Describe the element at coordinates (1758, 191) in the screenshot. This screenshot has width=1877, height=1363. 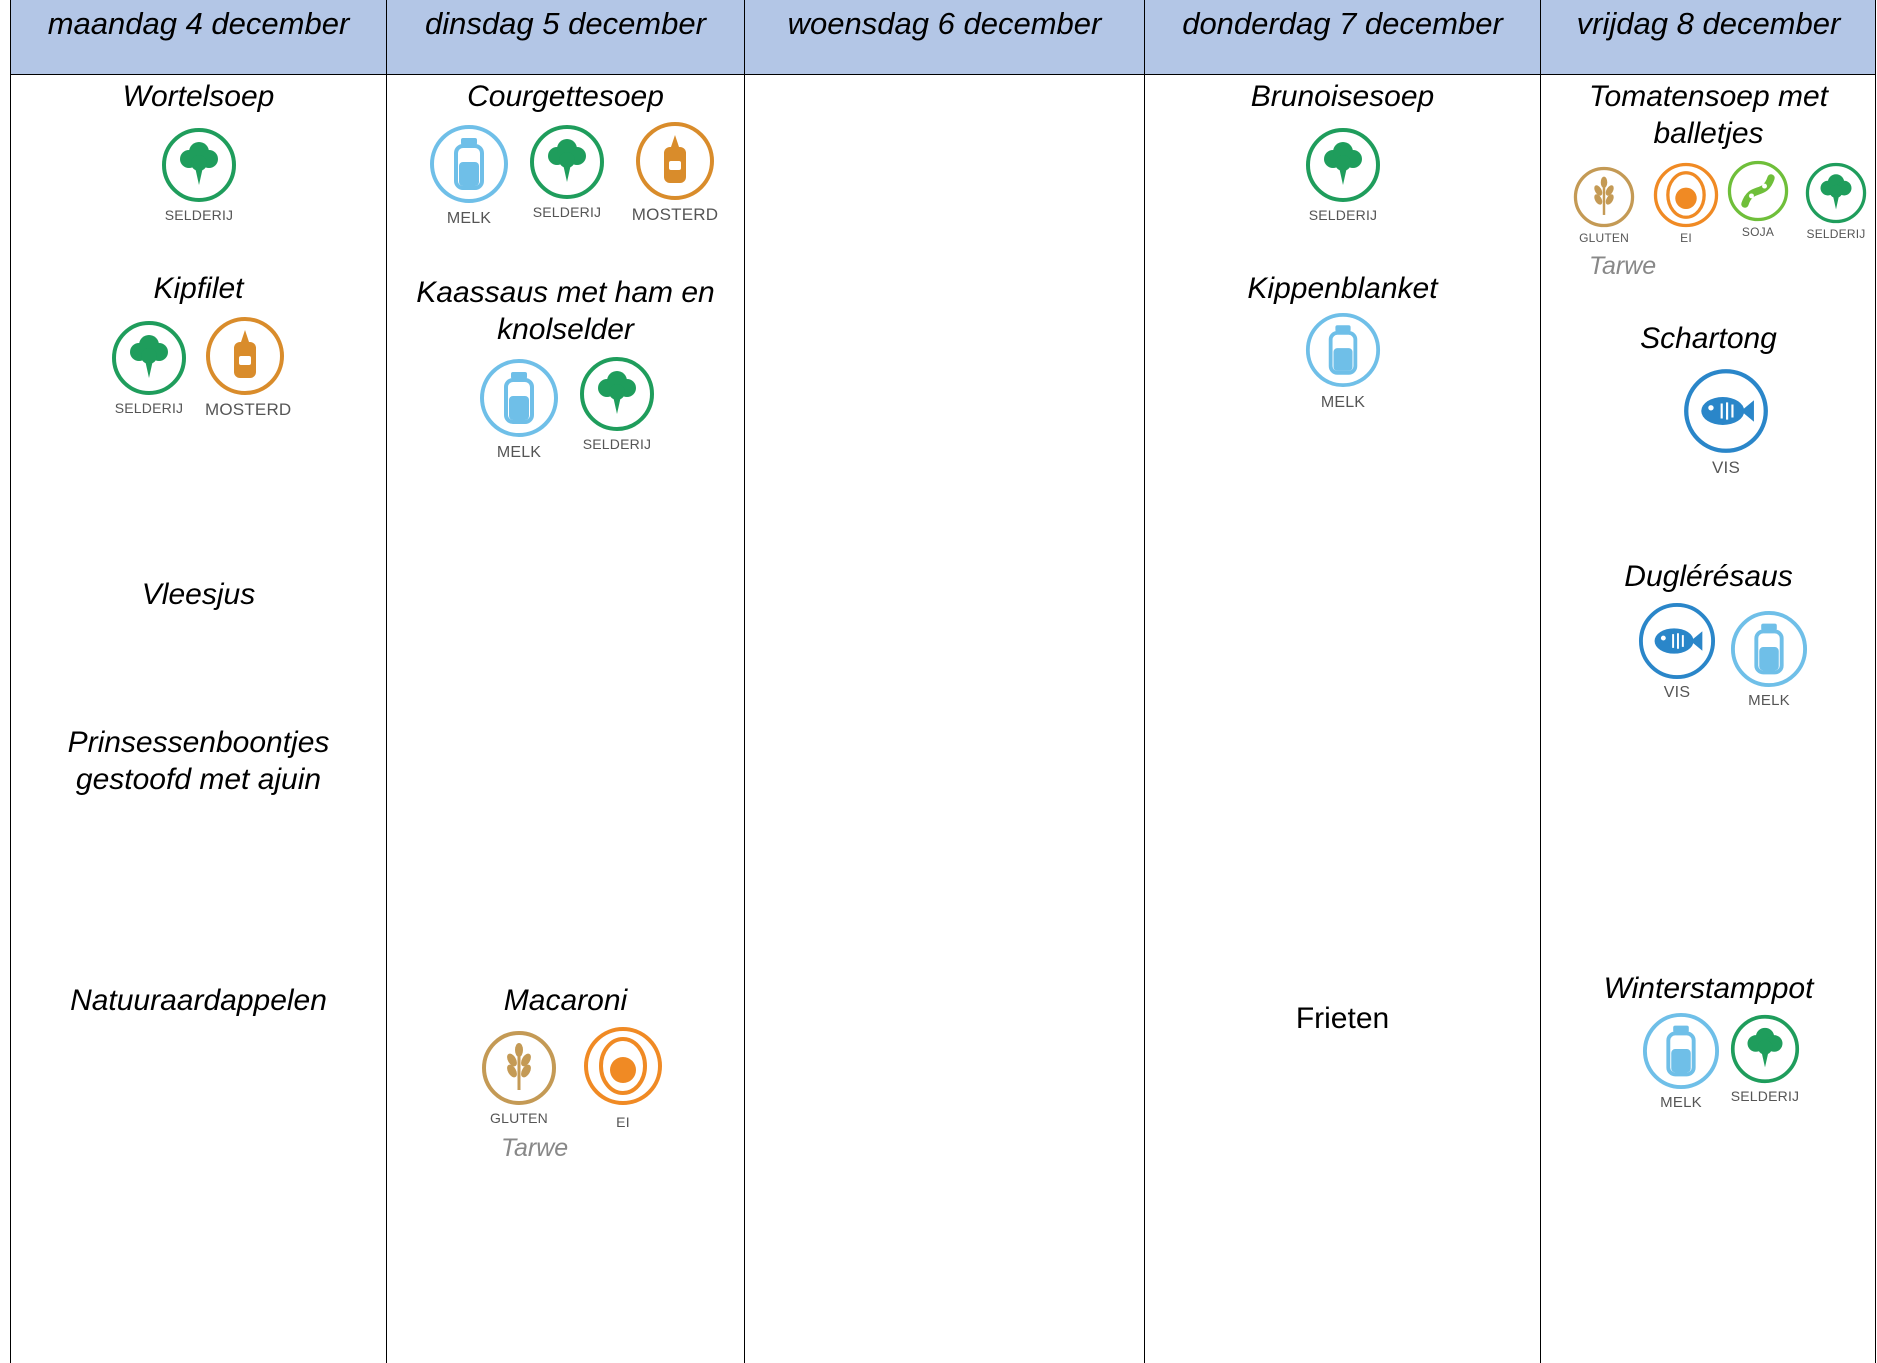
I see `soybean-icon` at that location.